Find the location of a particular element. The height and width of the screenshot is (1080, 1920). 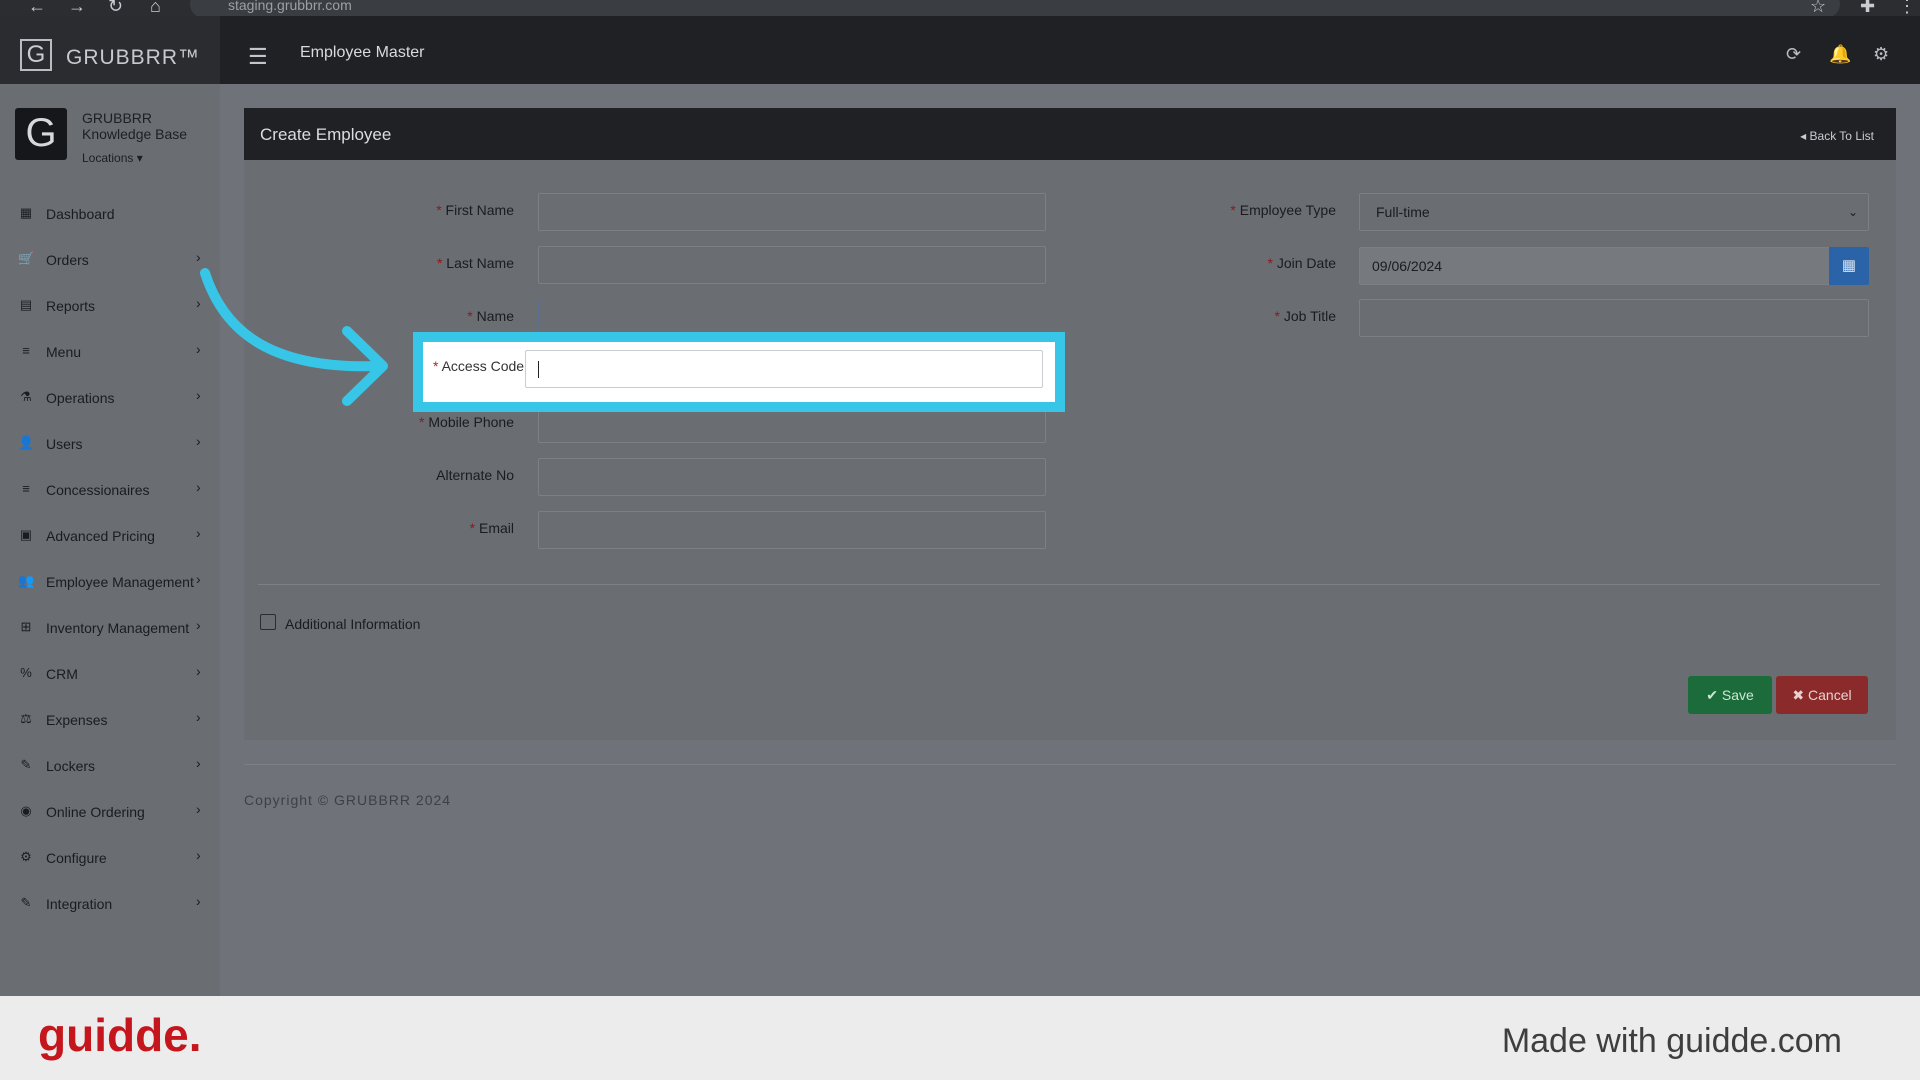

operations-icon: ⚗ is located at coordinates (26, 396).